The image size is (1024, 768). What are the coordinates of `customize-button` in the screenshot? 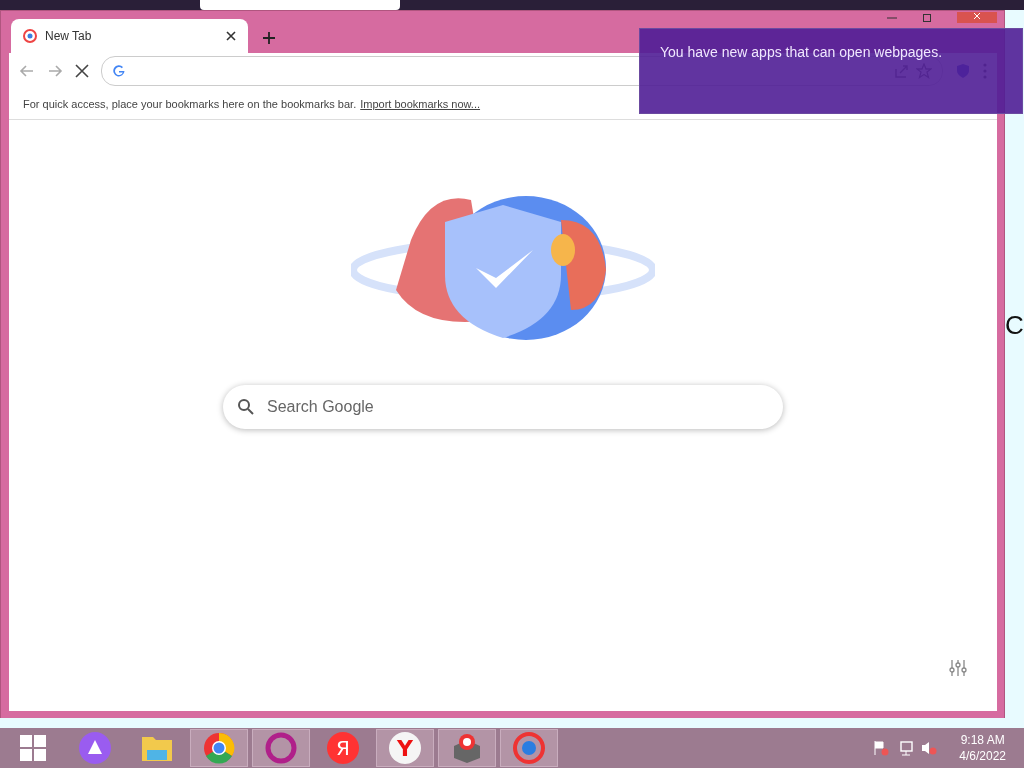 It's located at (958, 668).